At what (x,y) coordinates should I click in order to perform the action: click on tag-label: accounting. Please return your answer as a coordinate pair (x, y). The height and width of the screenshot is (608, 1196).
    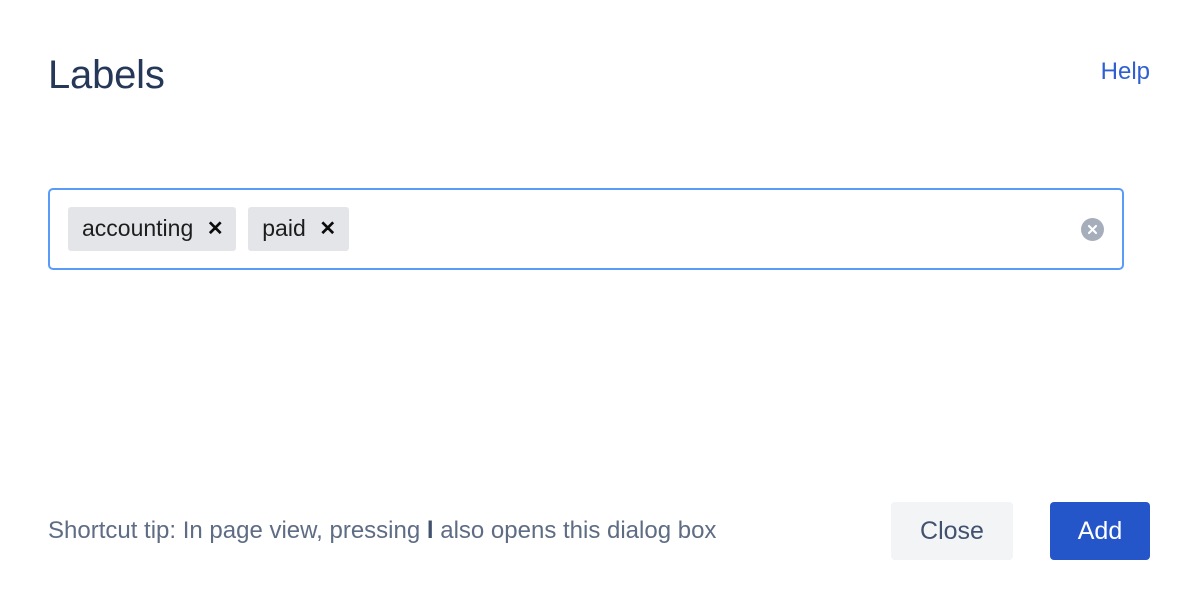
    Looking at the image, I should click on (138, 228).